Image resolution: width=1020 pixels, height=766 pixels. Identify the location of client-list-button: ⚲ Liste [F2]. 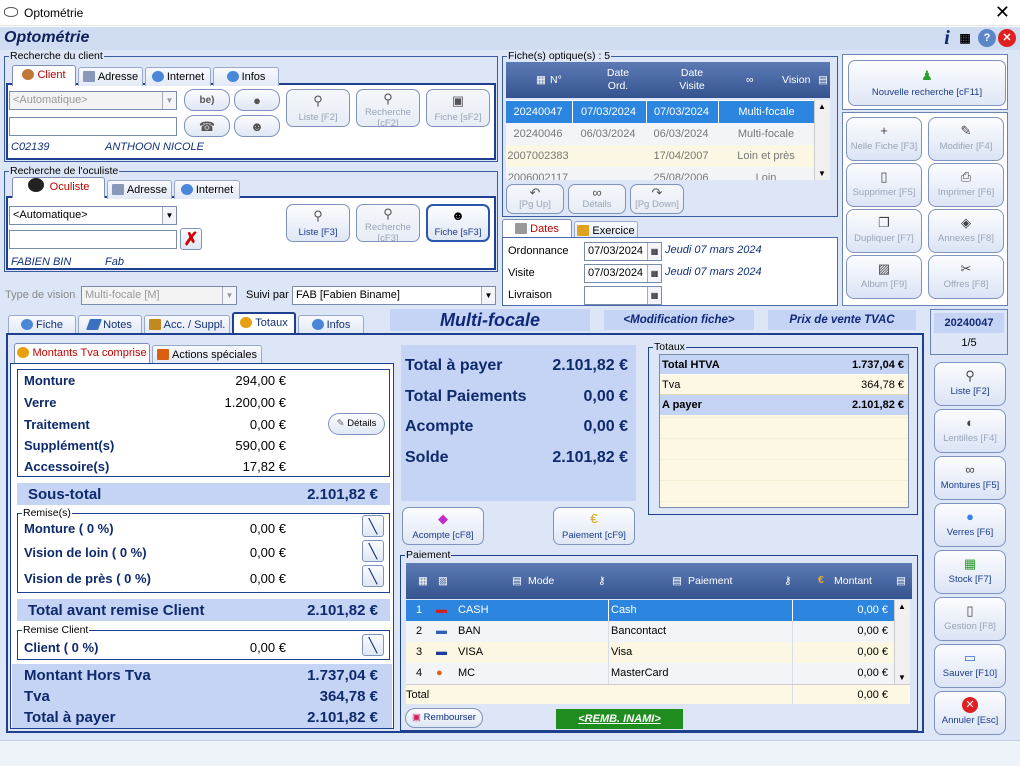
(318, 108).